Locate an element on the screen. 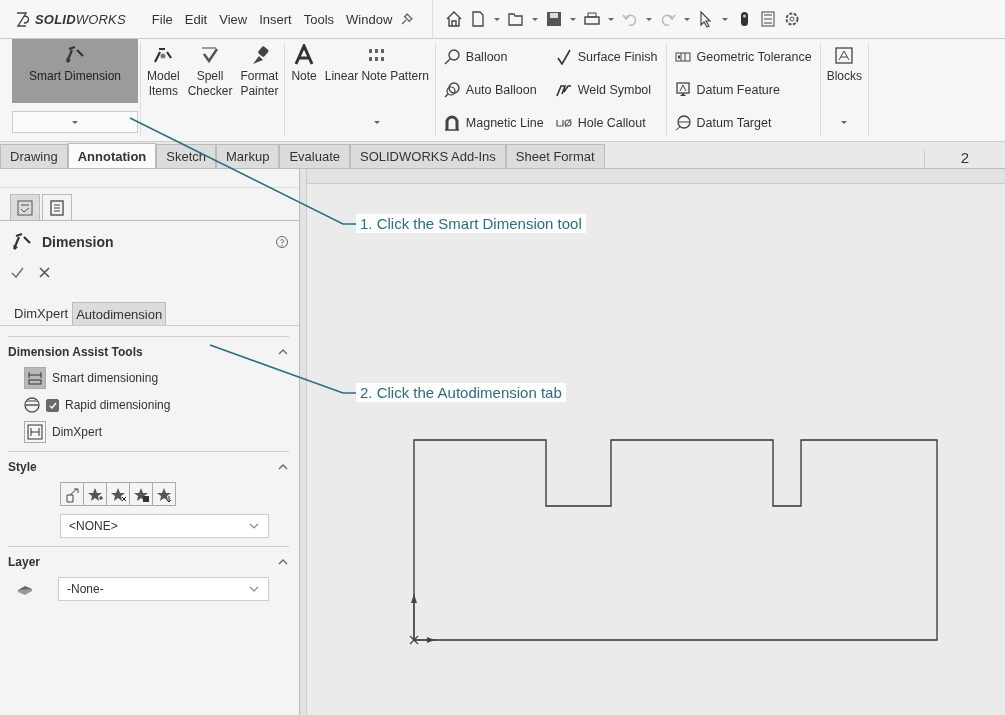  checkbox is located at coordinates (52, 405).